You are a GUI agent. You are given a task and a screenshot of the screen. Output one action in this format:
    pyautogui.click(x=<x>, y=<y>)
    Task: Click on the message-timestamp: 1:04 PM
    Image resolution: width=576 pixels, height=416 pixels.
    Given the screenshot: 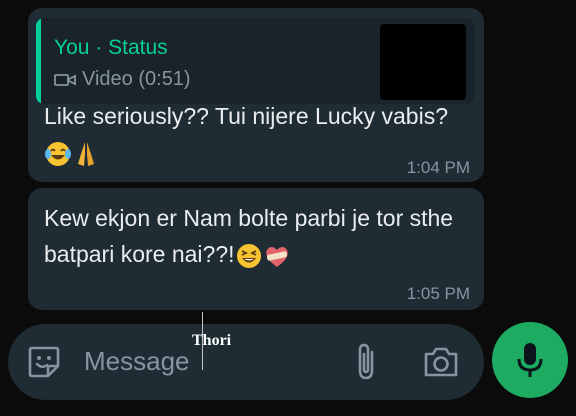 What is the action you would take?
    pyautogui.click(x=438, y=167)
    